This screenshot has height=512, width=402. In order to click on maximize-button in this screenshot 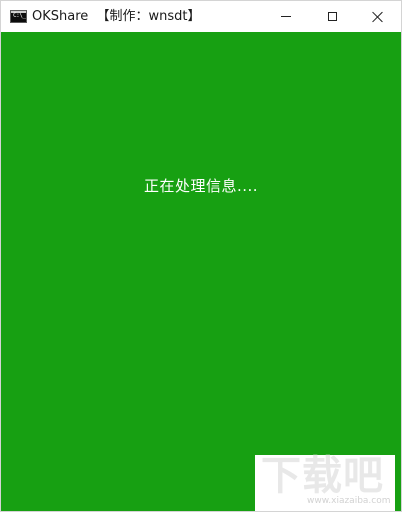, I will do `click(332, 16)`.